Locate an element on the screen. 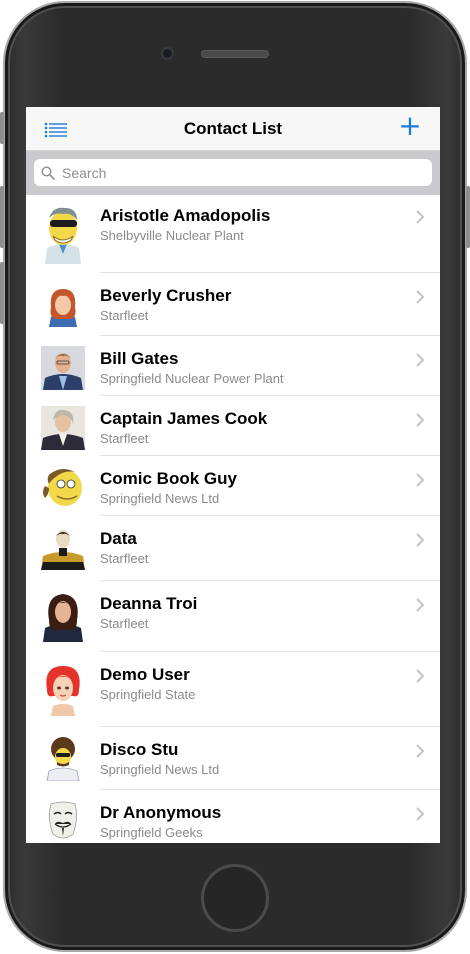 Image resolution: width=470 pixels, height=954 pixels. contact-name: Demo User is located at coordinates (145, 674).